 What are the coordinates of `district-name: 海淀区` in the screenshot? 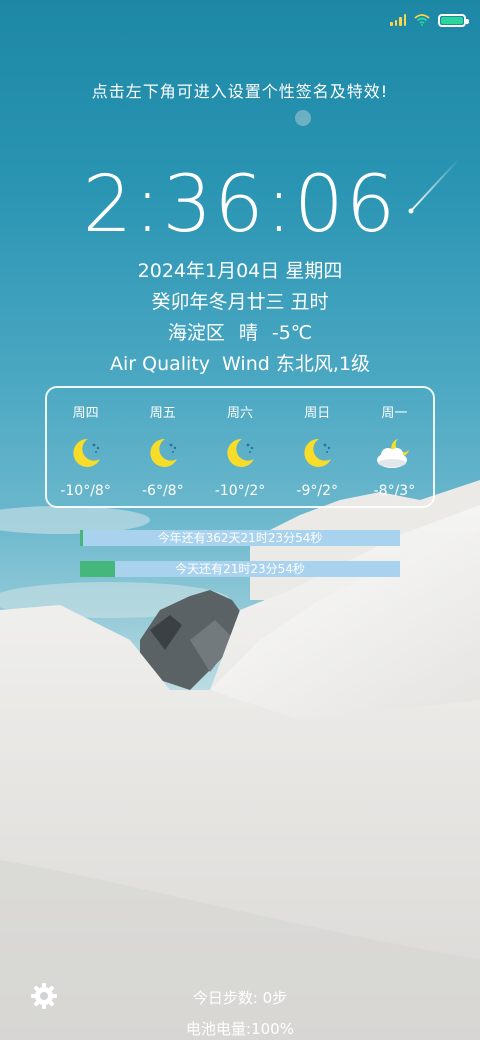 It's located at (196, 333).